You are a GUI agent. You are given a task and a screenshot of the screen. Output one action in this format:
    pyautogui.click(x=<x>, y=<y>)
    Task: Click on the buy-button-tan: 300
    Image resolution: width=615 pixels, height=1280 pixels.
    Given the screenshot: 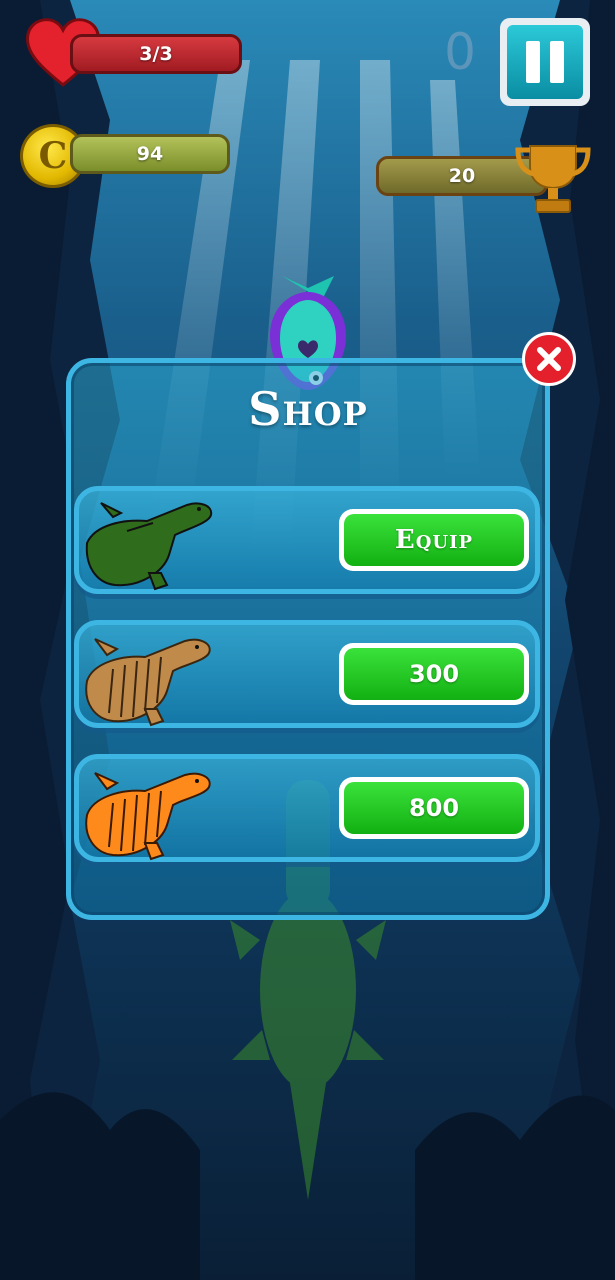 What is the action you would take?
    pyautogui.click(x=434, y=674)
    